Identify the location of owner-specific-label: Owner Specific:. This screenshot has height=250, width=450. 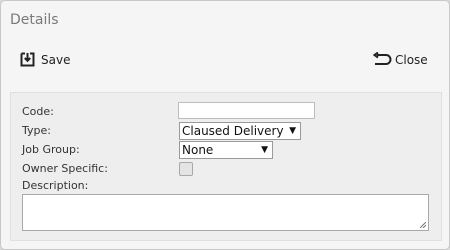
(65, 168).